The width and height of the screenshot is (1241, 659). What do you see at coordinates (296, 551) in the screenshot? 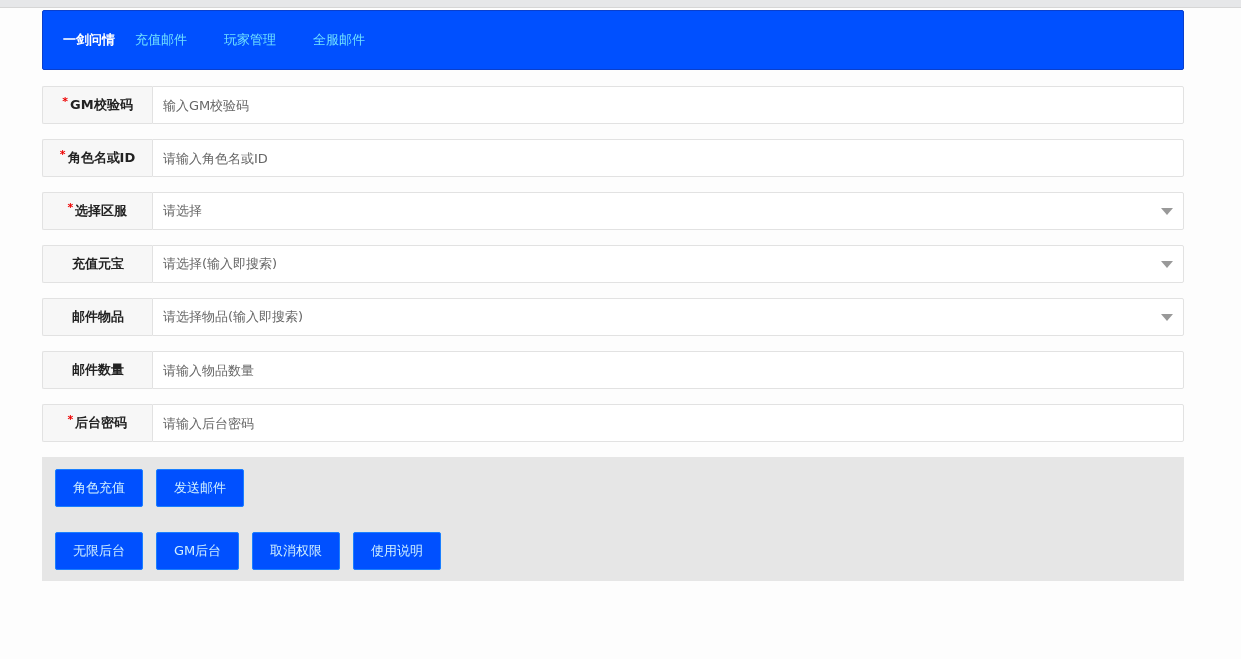
I see `action-button: 取消权限` at bounding box center [296, 551].